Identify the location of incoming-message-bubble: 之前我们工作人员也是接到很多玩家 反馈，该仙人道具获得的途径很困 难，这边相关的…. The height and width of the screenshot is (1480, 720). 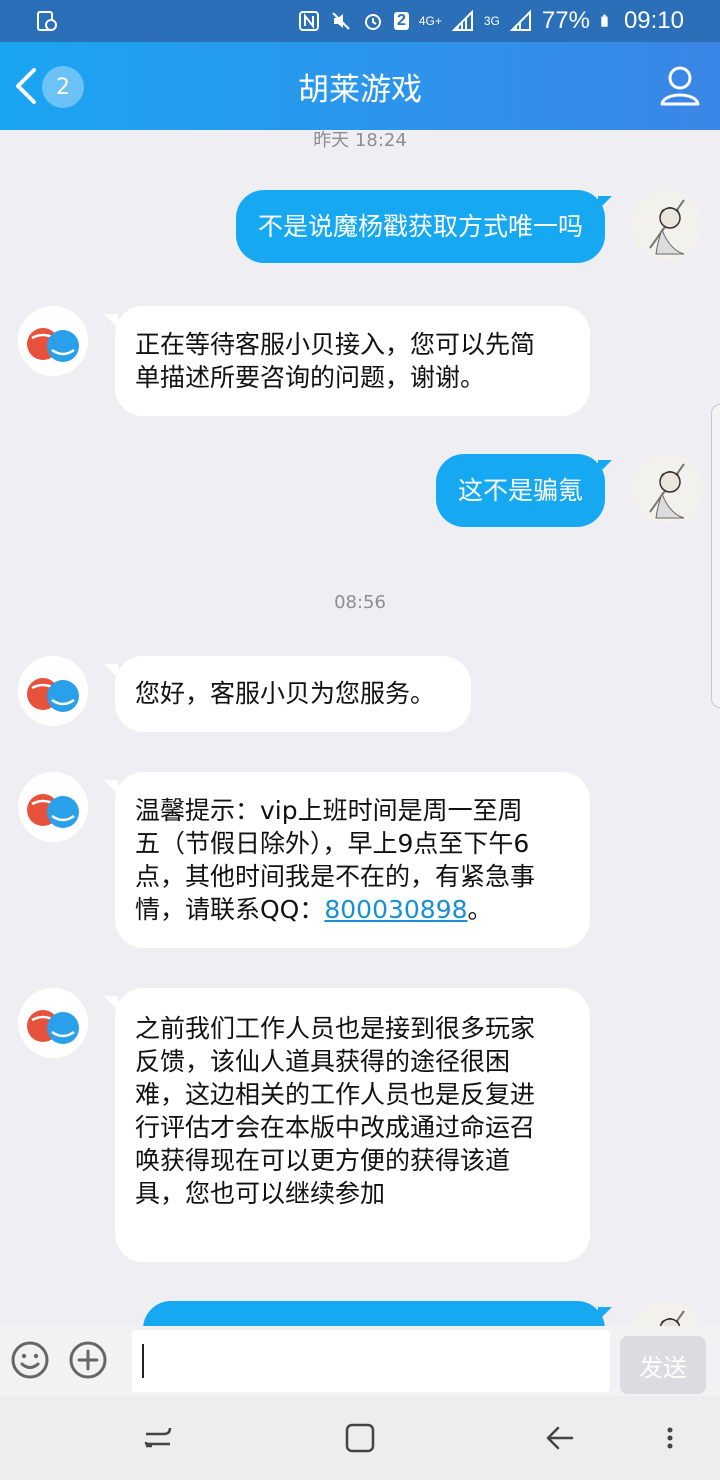
(352, 1125).